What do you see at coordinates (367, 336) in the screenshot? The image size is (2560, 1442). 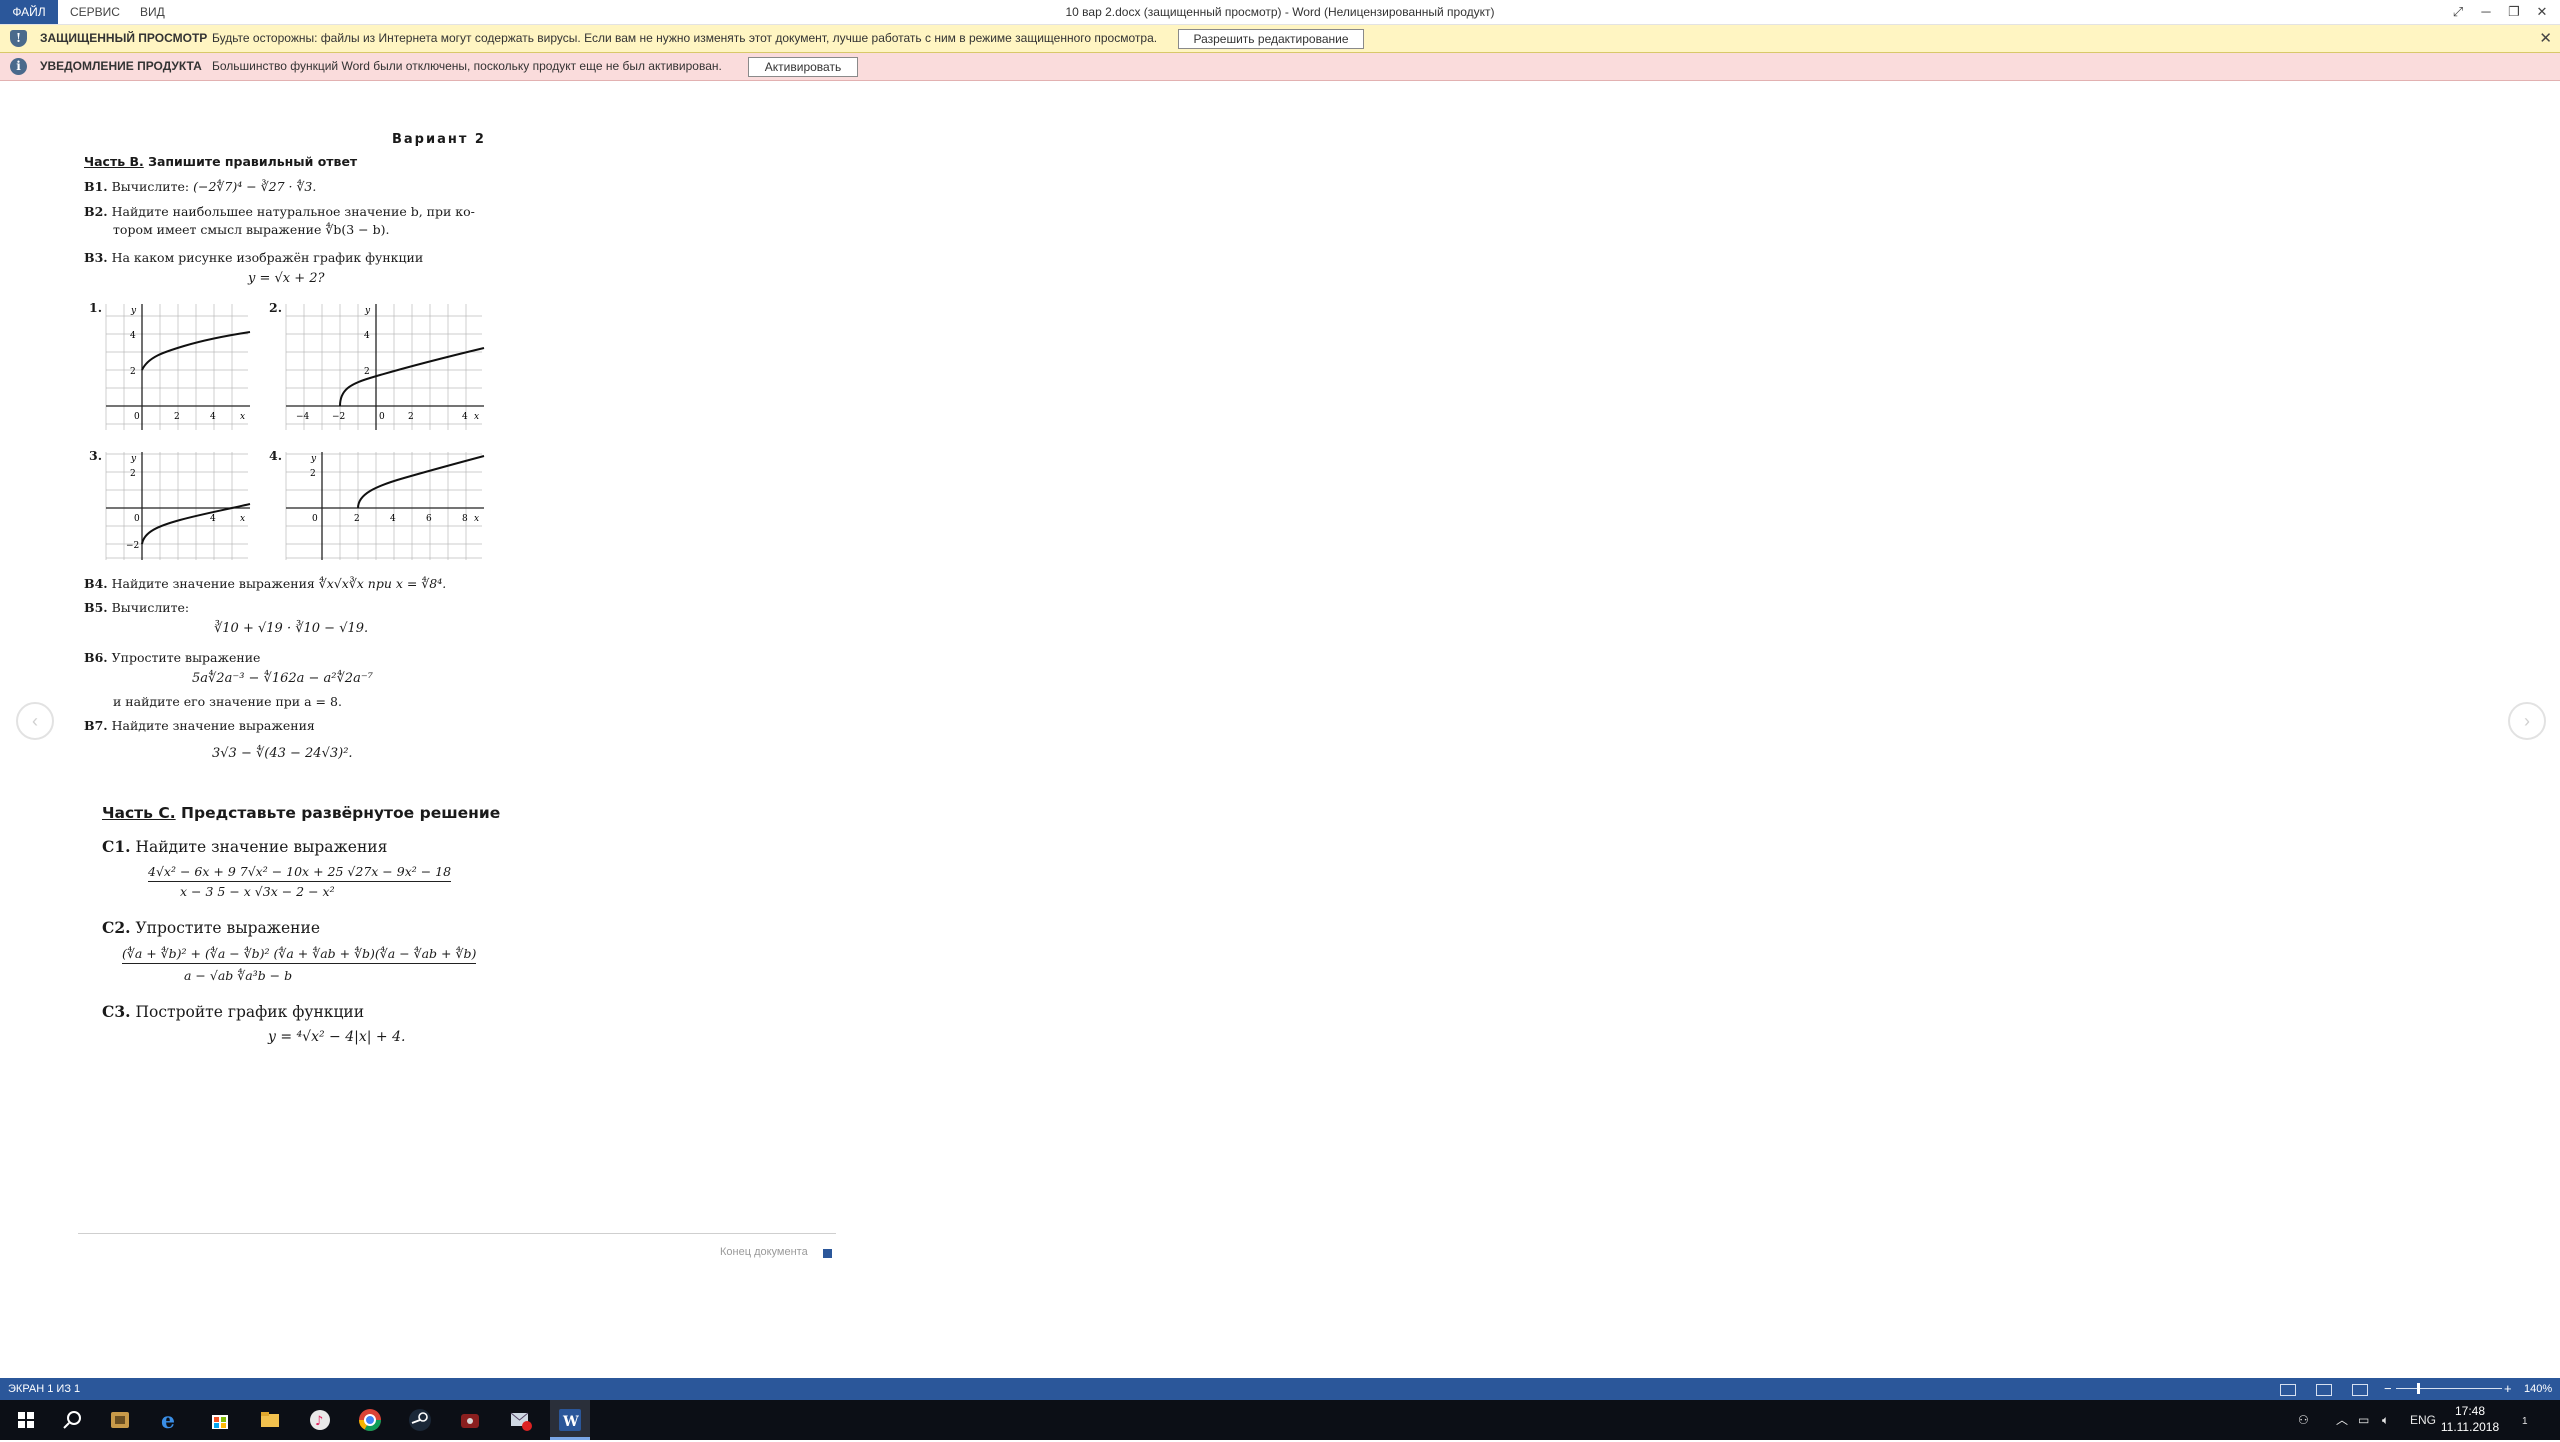 I see `graph-2-tick-4: 4` at bounding box center [367, 336].